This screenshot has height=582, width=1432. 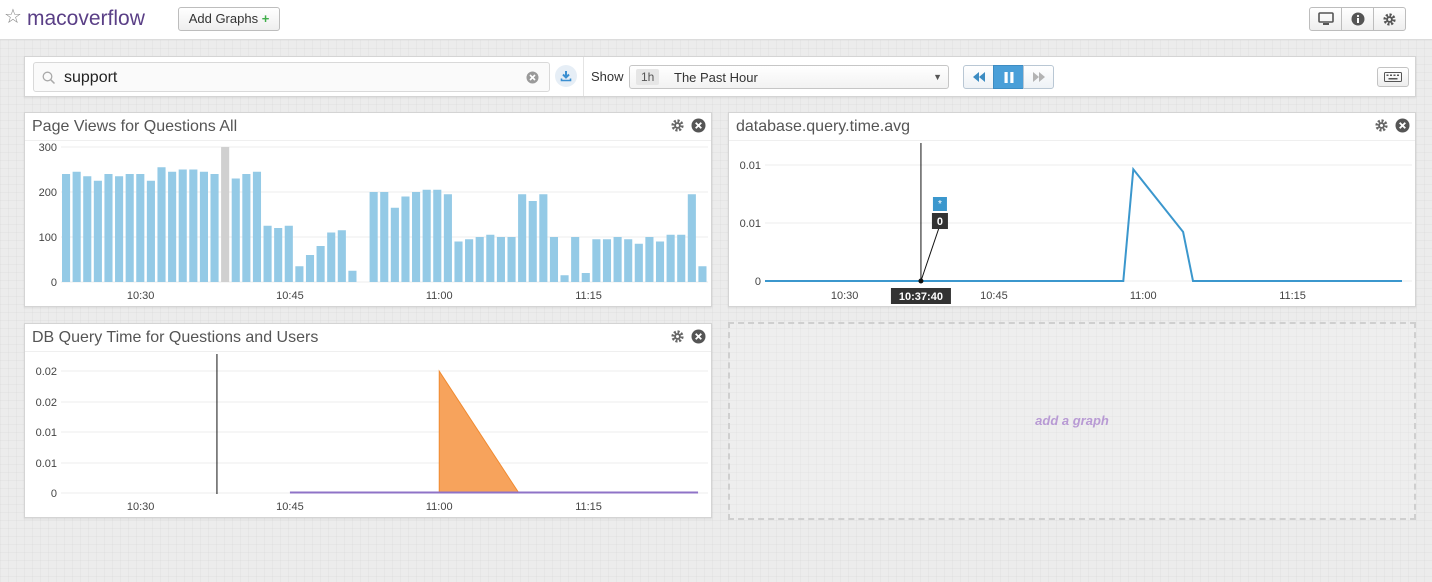 What do you see at coordinates (789, 77) in the screenshot?
I see `timeframe-select: 1h The Past Hour ▼` at bounding box center [789, 77].